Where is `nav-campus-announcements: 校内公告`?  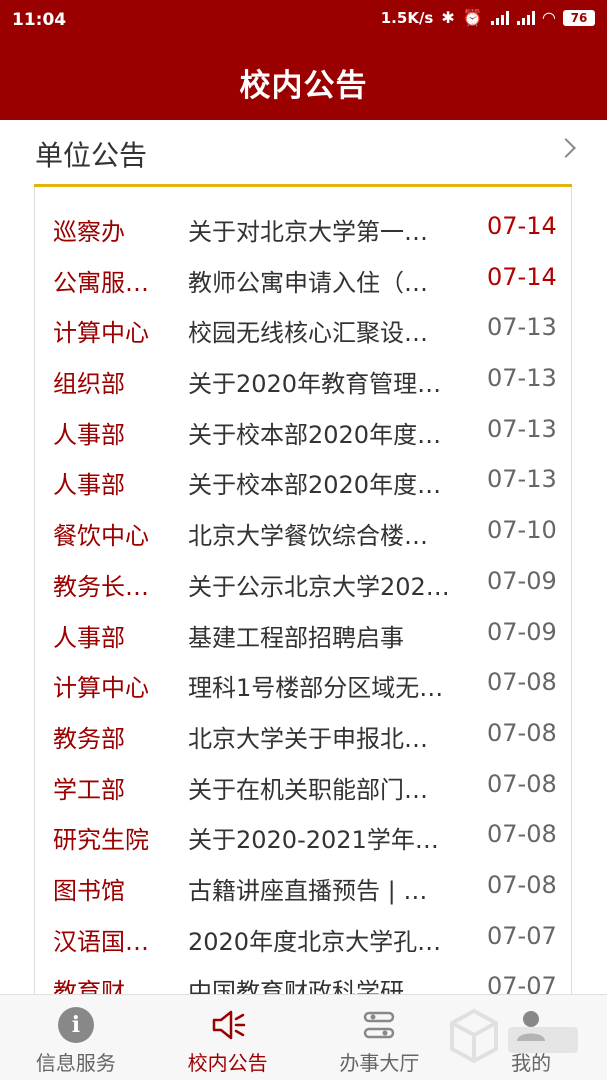
nav-campus-announcements: 校内公告 is located at coordinates (228, 1037).